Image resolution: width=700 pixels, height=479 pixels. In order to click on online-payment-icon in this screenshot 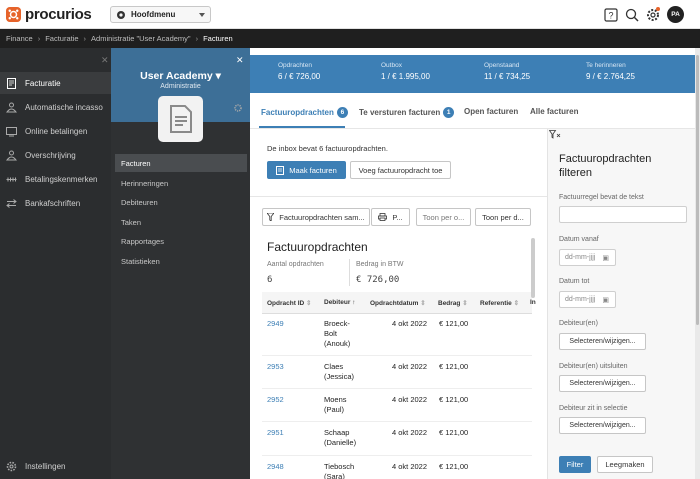, I will do `click(11, 131)`.